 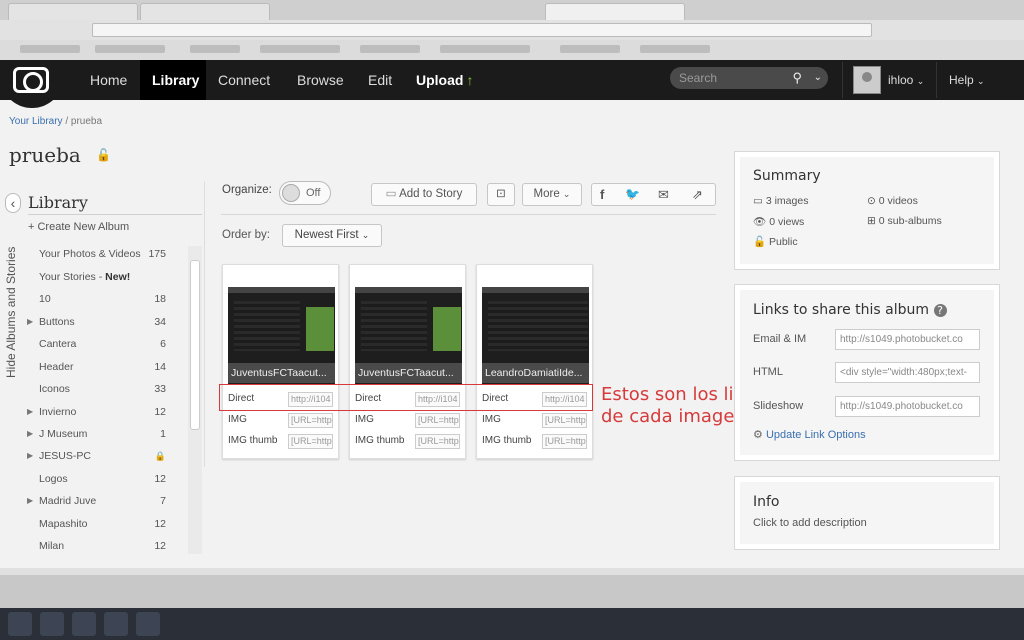 I want to click on organize-toggle: Off, so click(x=305, y=193).